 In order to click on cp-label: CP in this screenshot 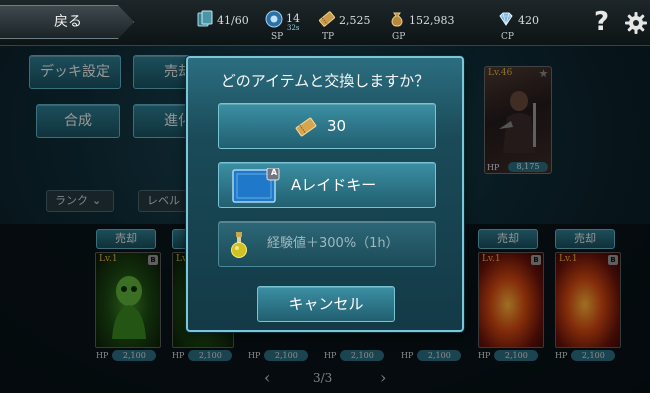, I will do `click(507, 37)`.